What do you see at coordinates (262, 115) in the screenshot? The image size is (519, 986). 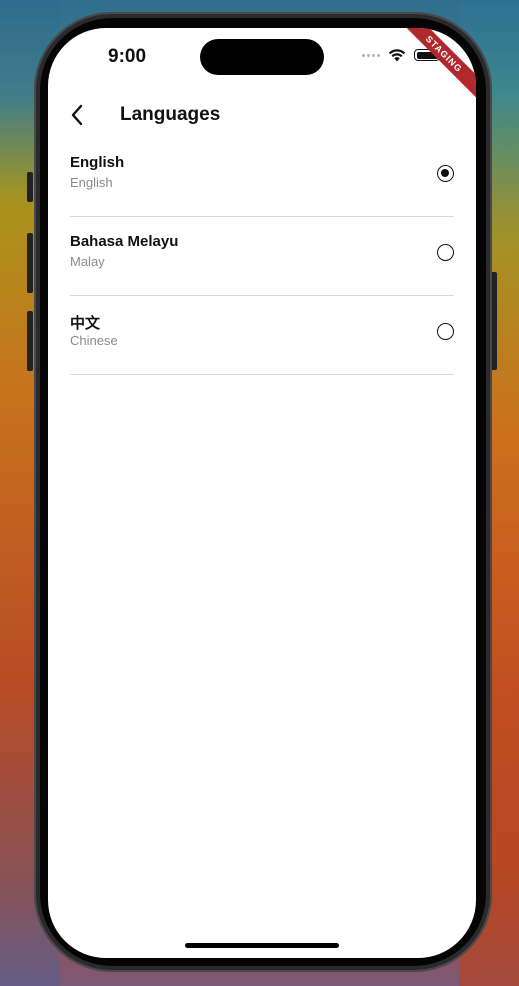 I see `navigation-bar: Languages` at bounding box center [262, 115].